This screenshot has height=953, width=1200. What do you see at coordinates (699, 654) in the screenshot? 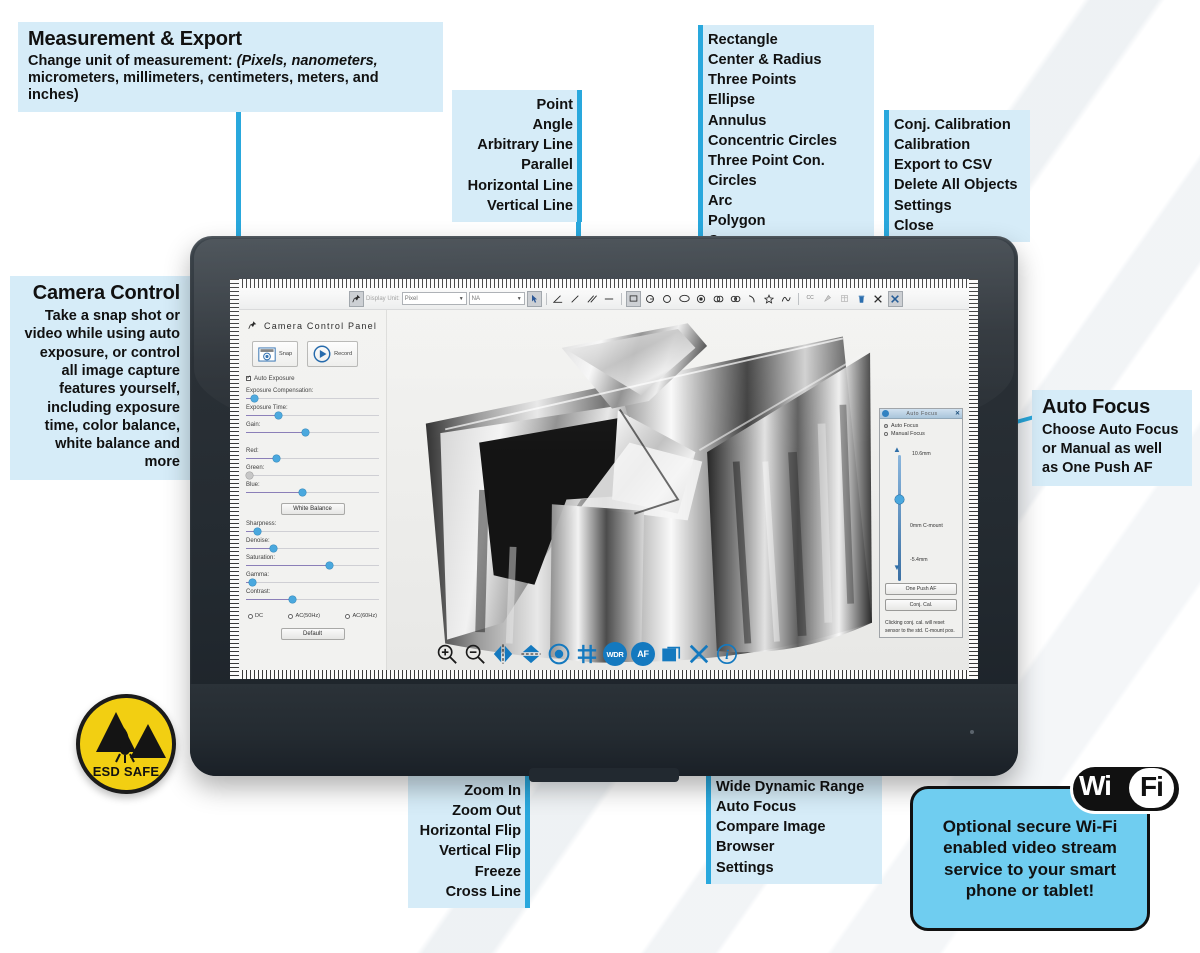
I see `browser-icon` at bounding box center [699, 654].